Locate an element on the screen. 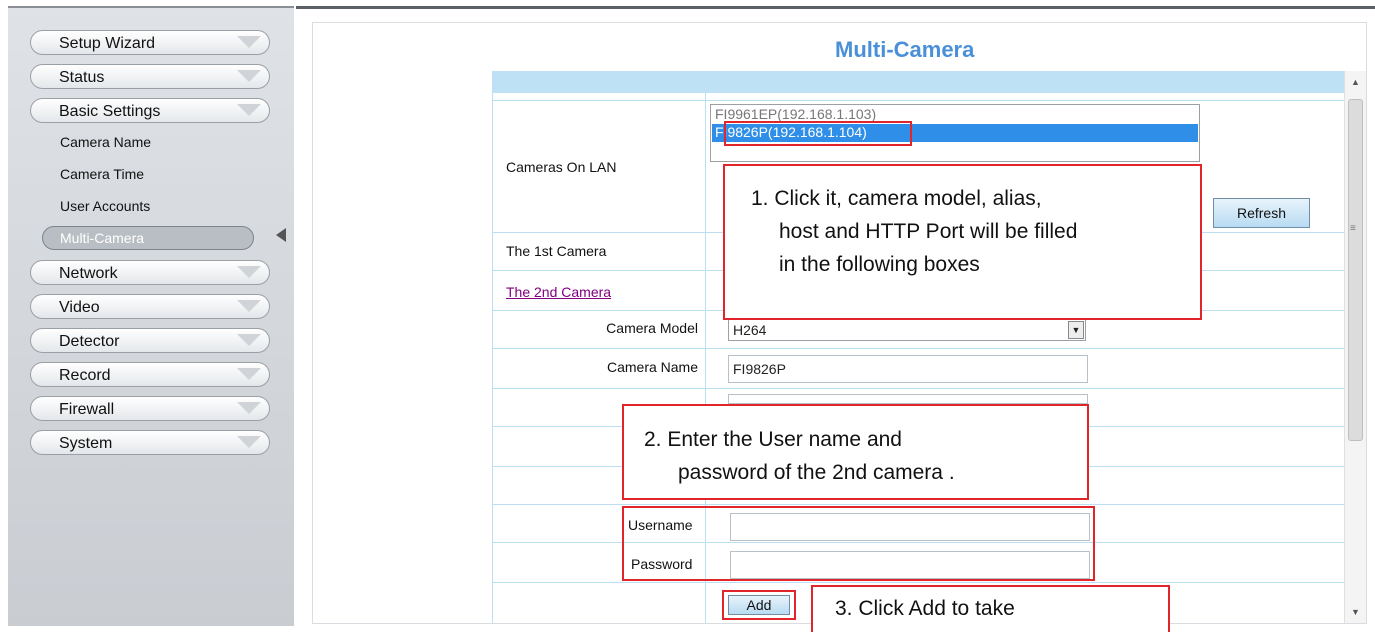 This screenshot has height=632, width=1375. caret-left-icon is located at coordinates (281, 235).